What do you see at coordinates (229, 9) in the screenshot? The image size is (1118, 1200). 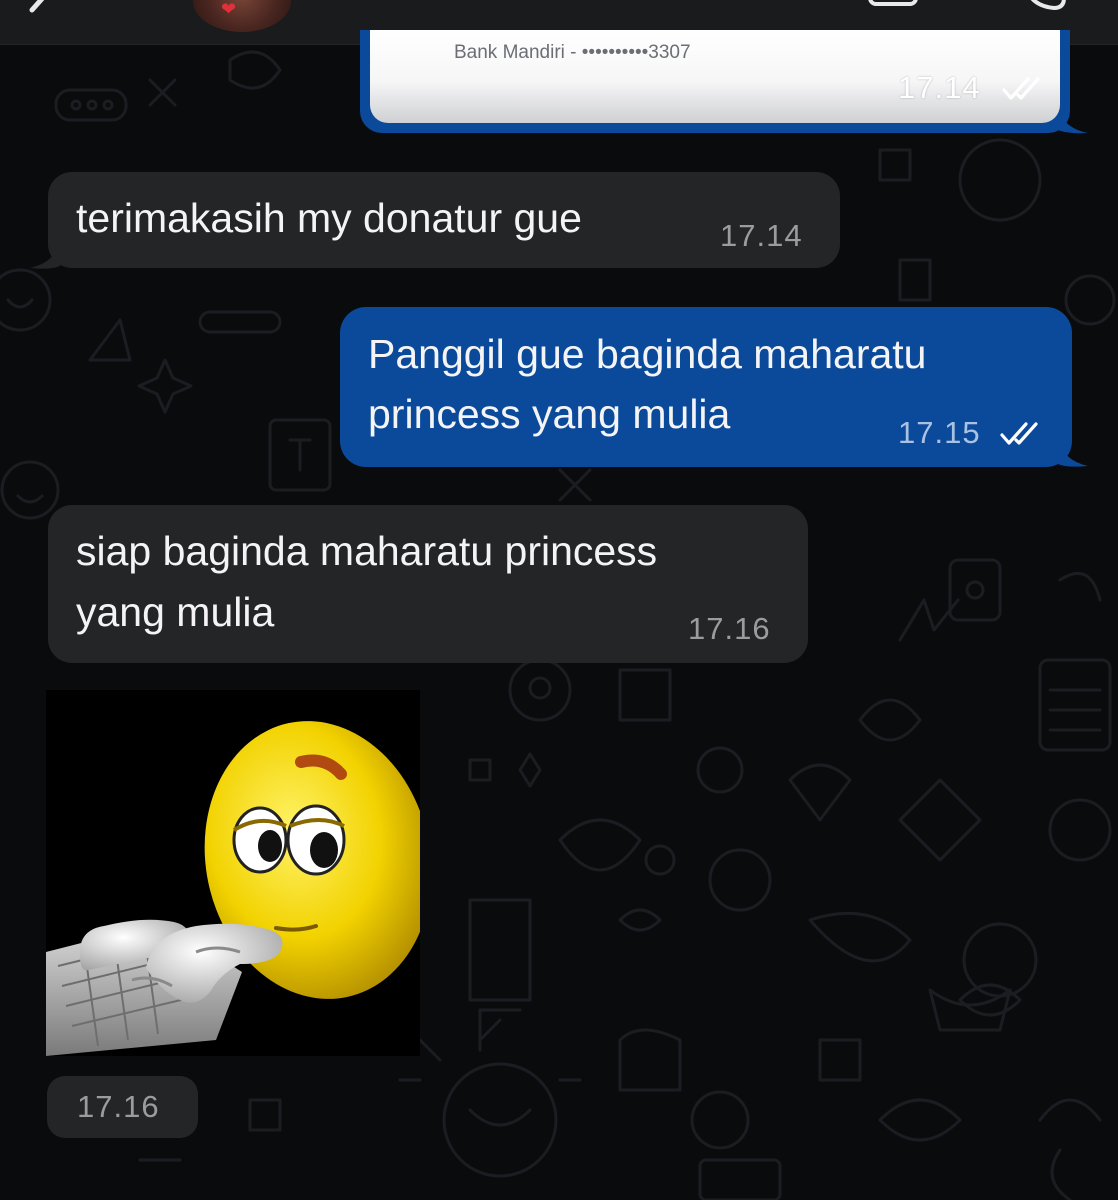 I see `heart-icon: ❤` at bounding box center [229, 9].